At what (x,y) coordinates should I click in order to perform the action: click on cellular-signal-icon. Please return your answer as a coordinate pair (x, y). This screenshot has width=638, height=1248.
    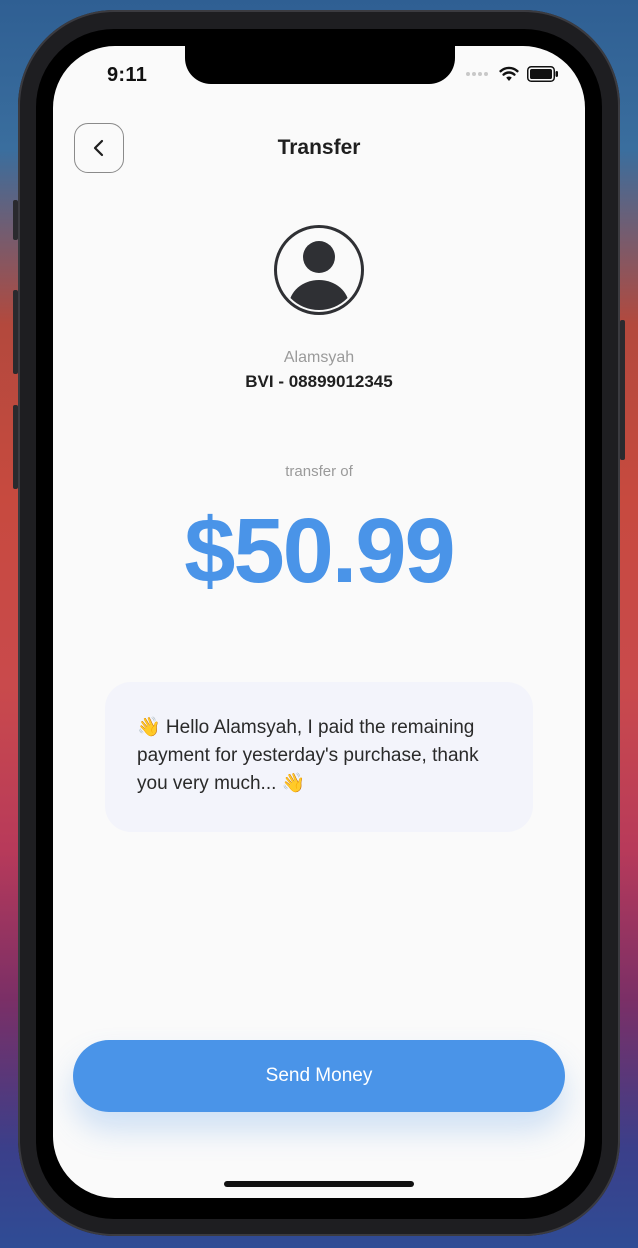
    Looking at the image, I should click on (477, 74).